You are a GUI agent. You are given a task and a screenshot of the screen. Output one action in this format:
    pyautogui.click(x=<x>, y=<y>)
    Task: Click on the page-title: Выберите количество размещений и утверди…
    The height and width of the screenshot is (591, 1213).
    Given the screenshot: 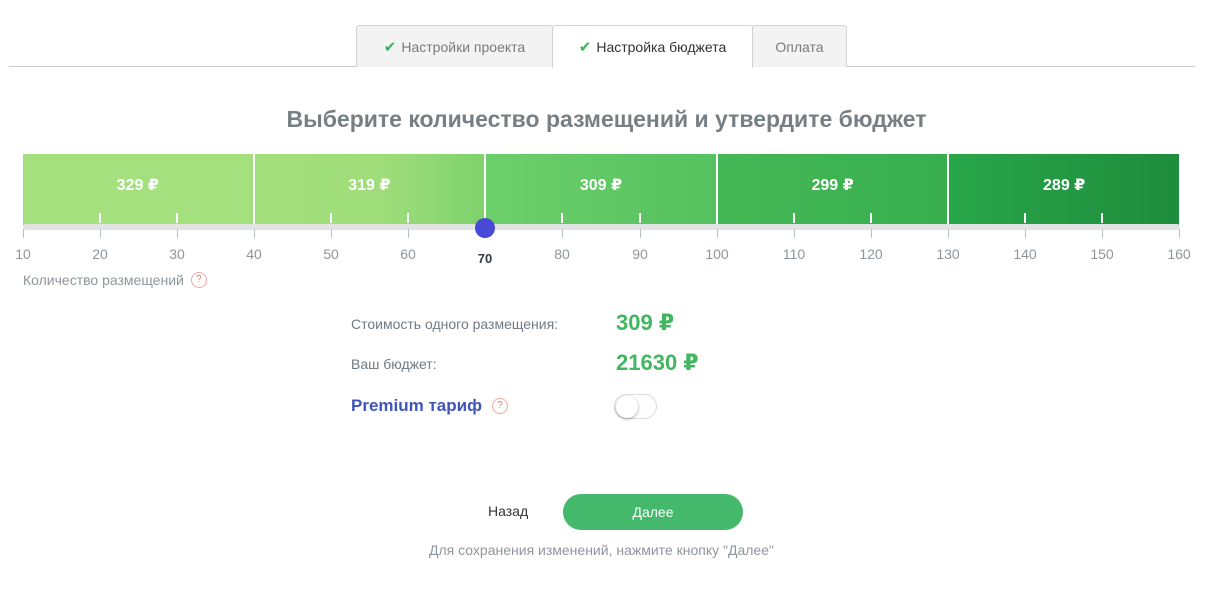 What is the action you would take?
    pyautogui.click(x=606, y=119)
    